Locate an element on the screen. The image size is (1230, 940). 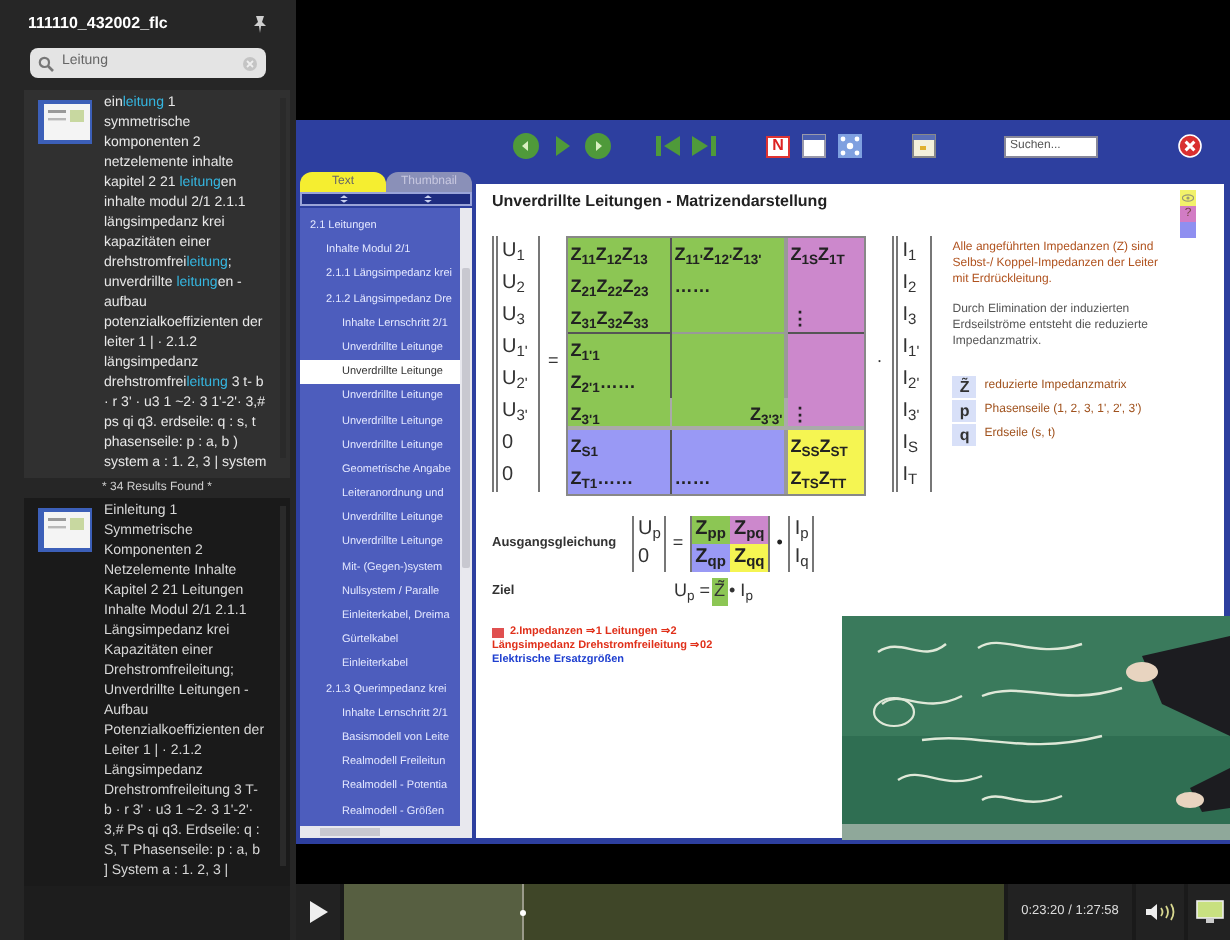
eye-marker is located at coordinates (1188, 198).